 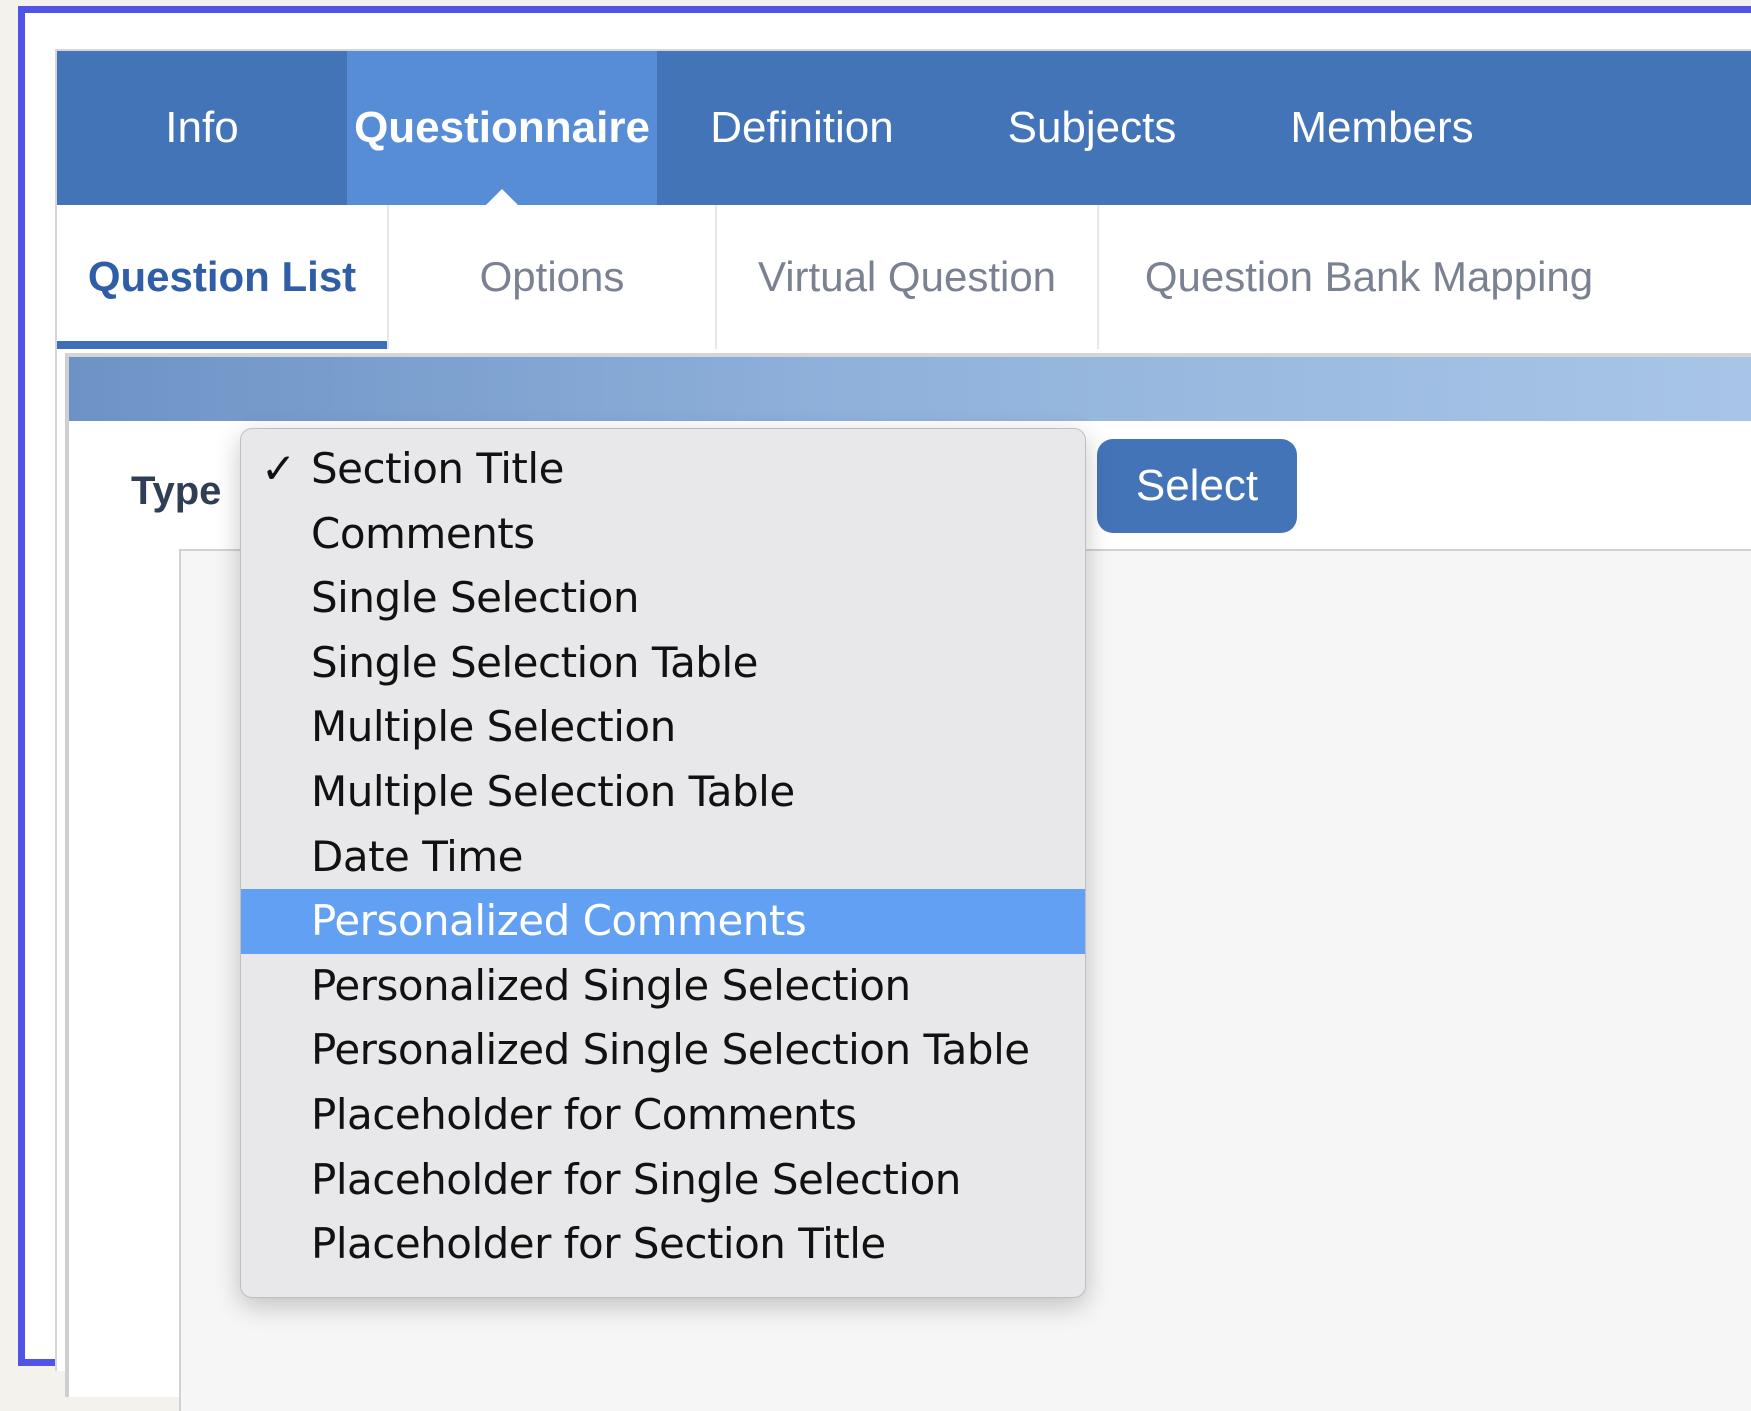 I want to click on dropdown-option: Comments, so click(x=663, y=534).